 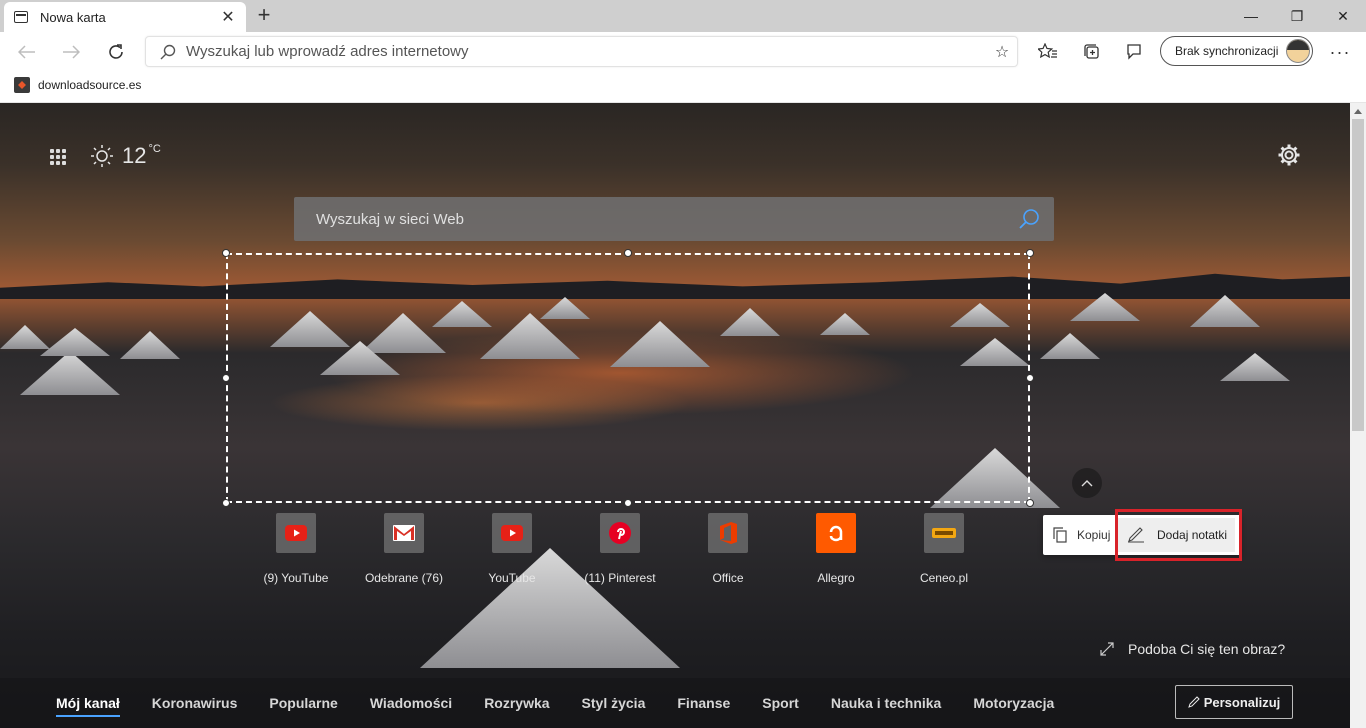 I want to click on feedback-icon, so click(x=1134, y=52).